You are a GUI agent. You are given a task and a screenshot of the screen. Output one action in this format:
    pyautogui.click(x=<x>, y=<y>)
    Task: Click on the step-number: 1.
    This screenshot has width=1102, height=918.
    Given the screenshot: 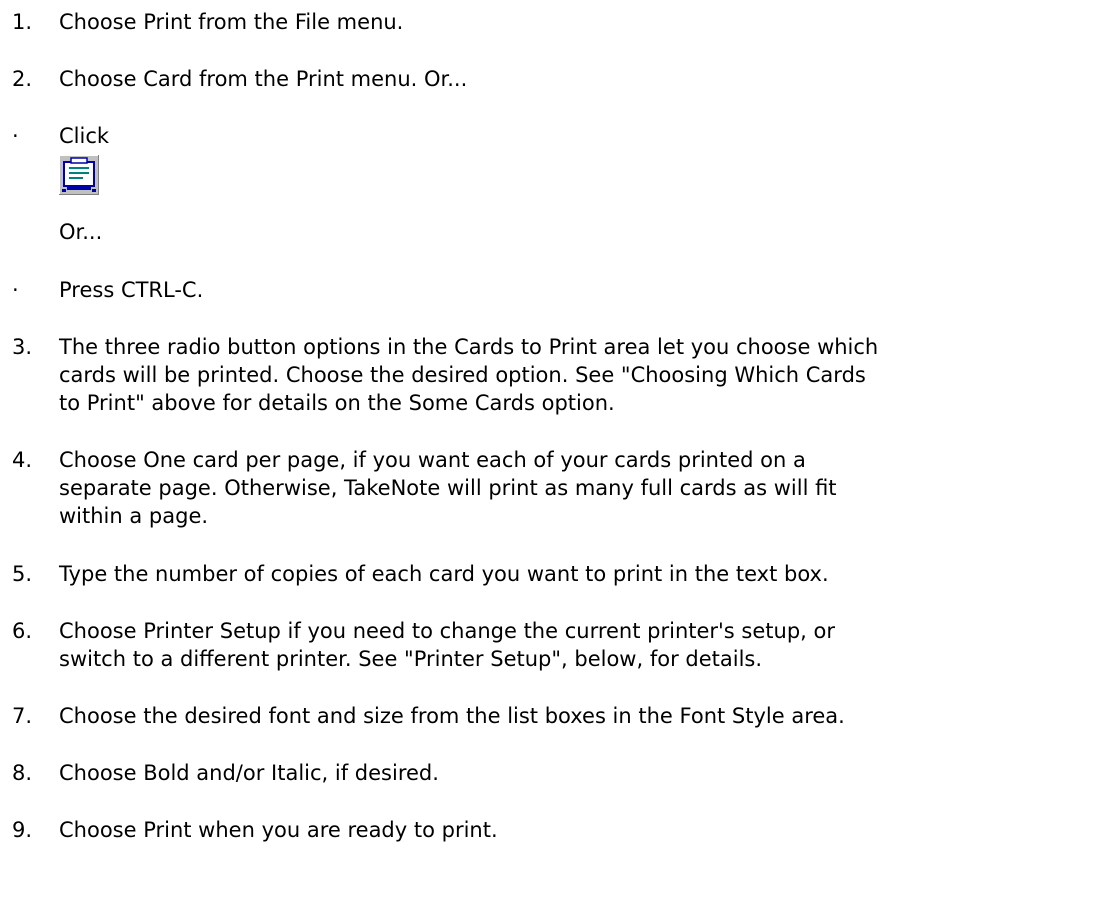 What is the action you would take?
    pyautogui.click(x=22, y=22)
    